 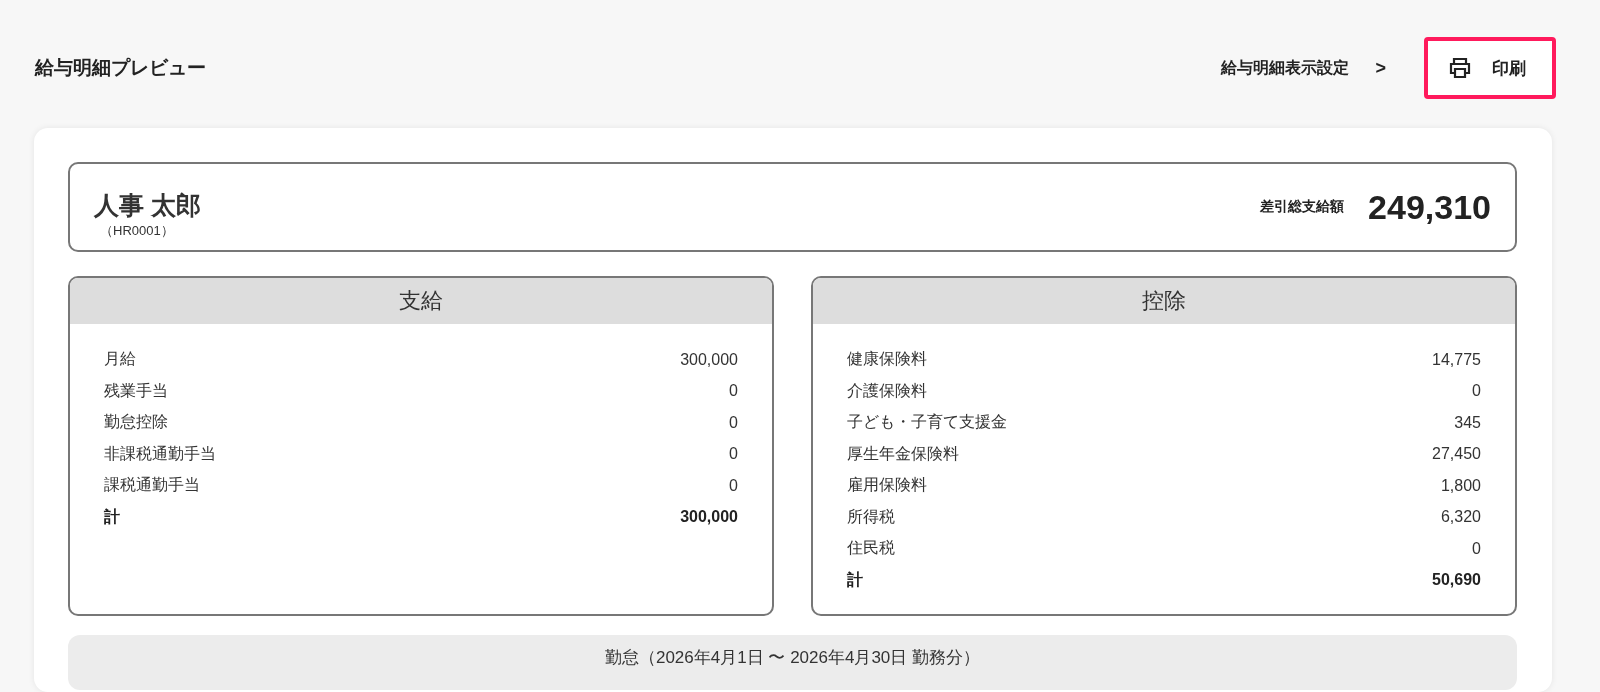 I want to click on employee-name: 人事 太郎, so click(x=147, y=205).